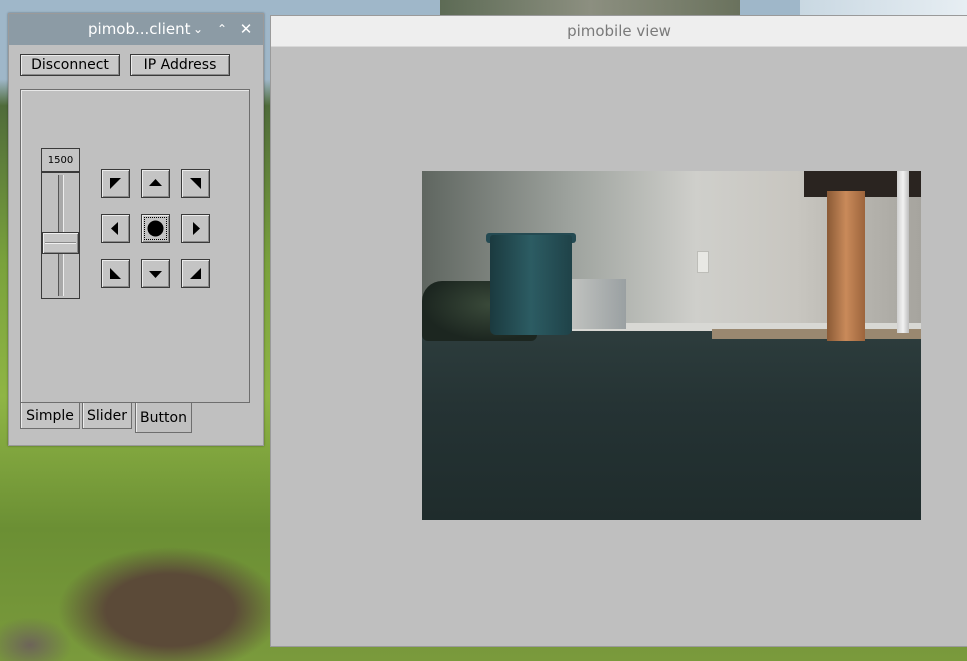 Image resolution: width=967 pixels, height=661 pixels. I want to click on slider-grip, so click(60, 242).